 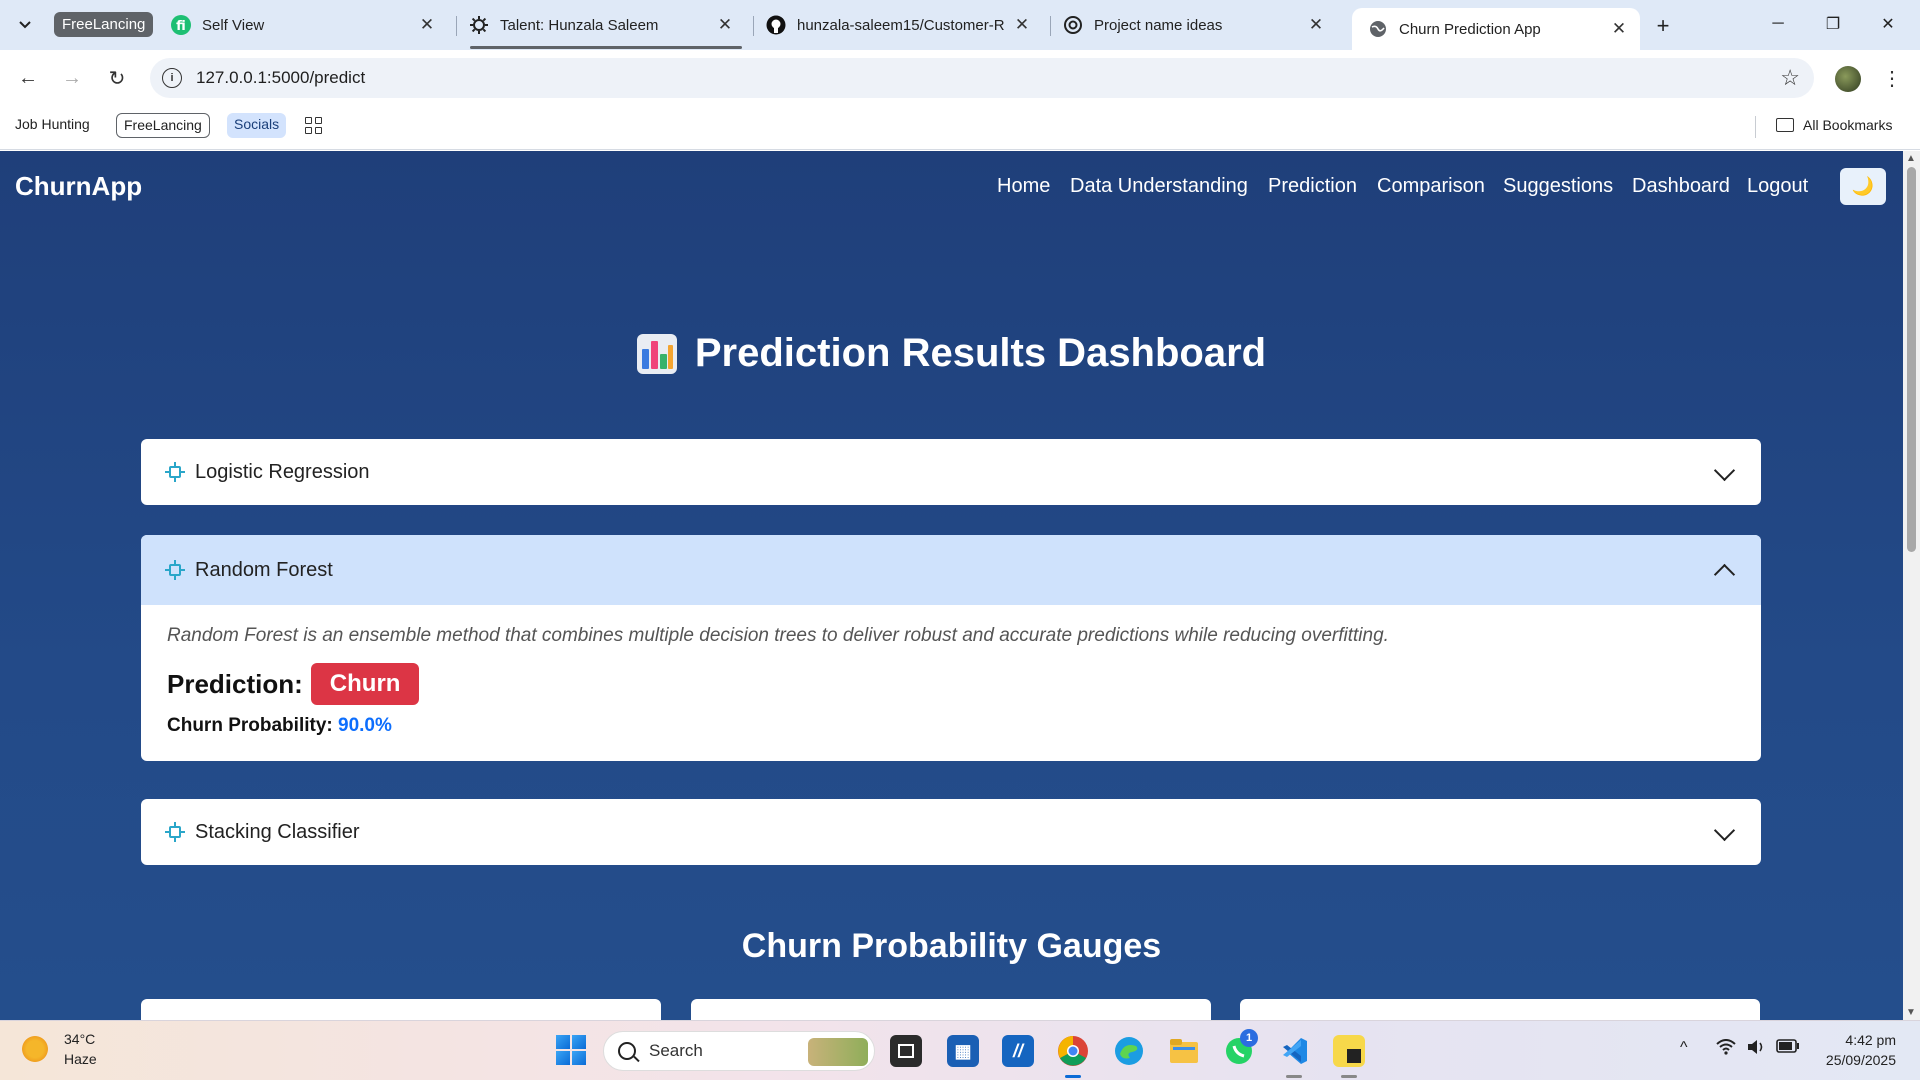 I want to click on bookmark-socials: Socials, so click(x=257, y=125).